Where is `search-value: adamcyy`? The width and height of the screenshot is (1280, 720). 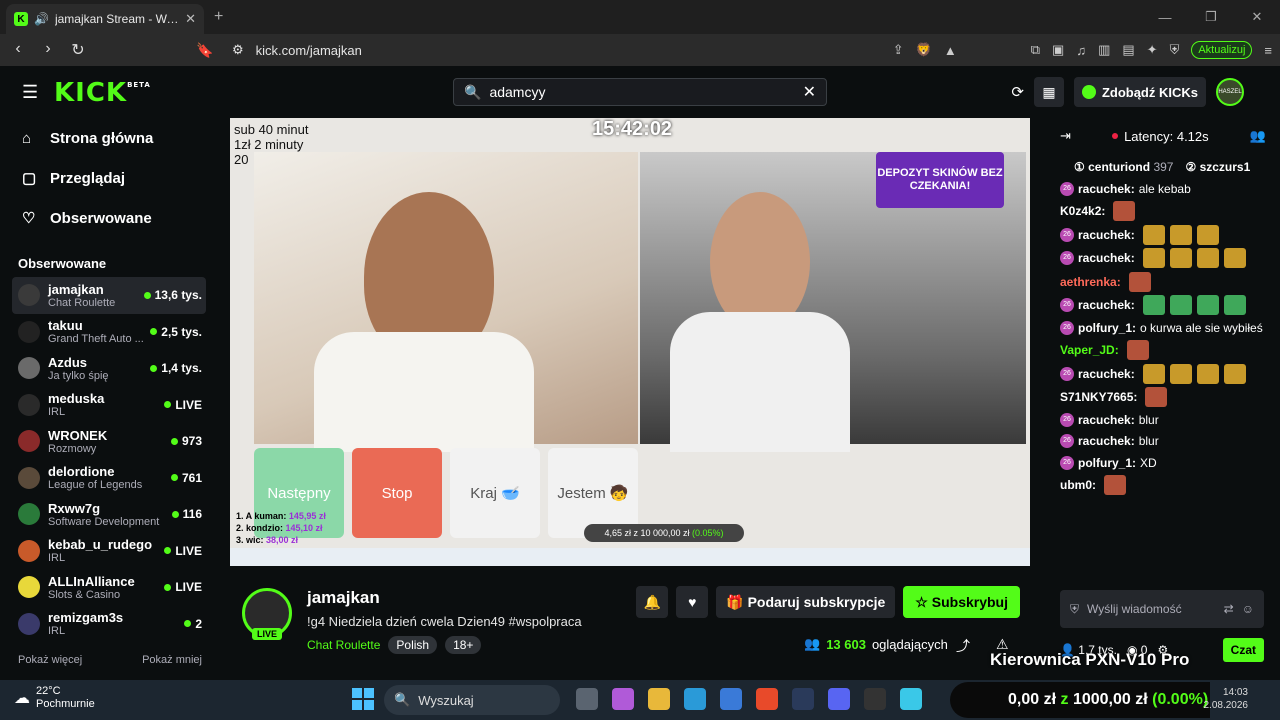
search-value: adamcyy is located at coordinates (517, 92).